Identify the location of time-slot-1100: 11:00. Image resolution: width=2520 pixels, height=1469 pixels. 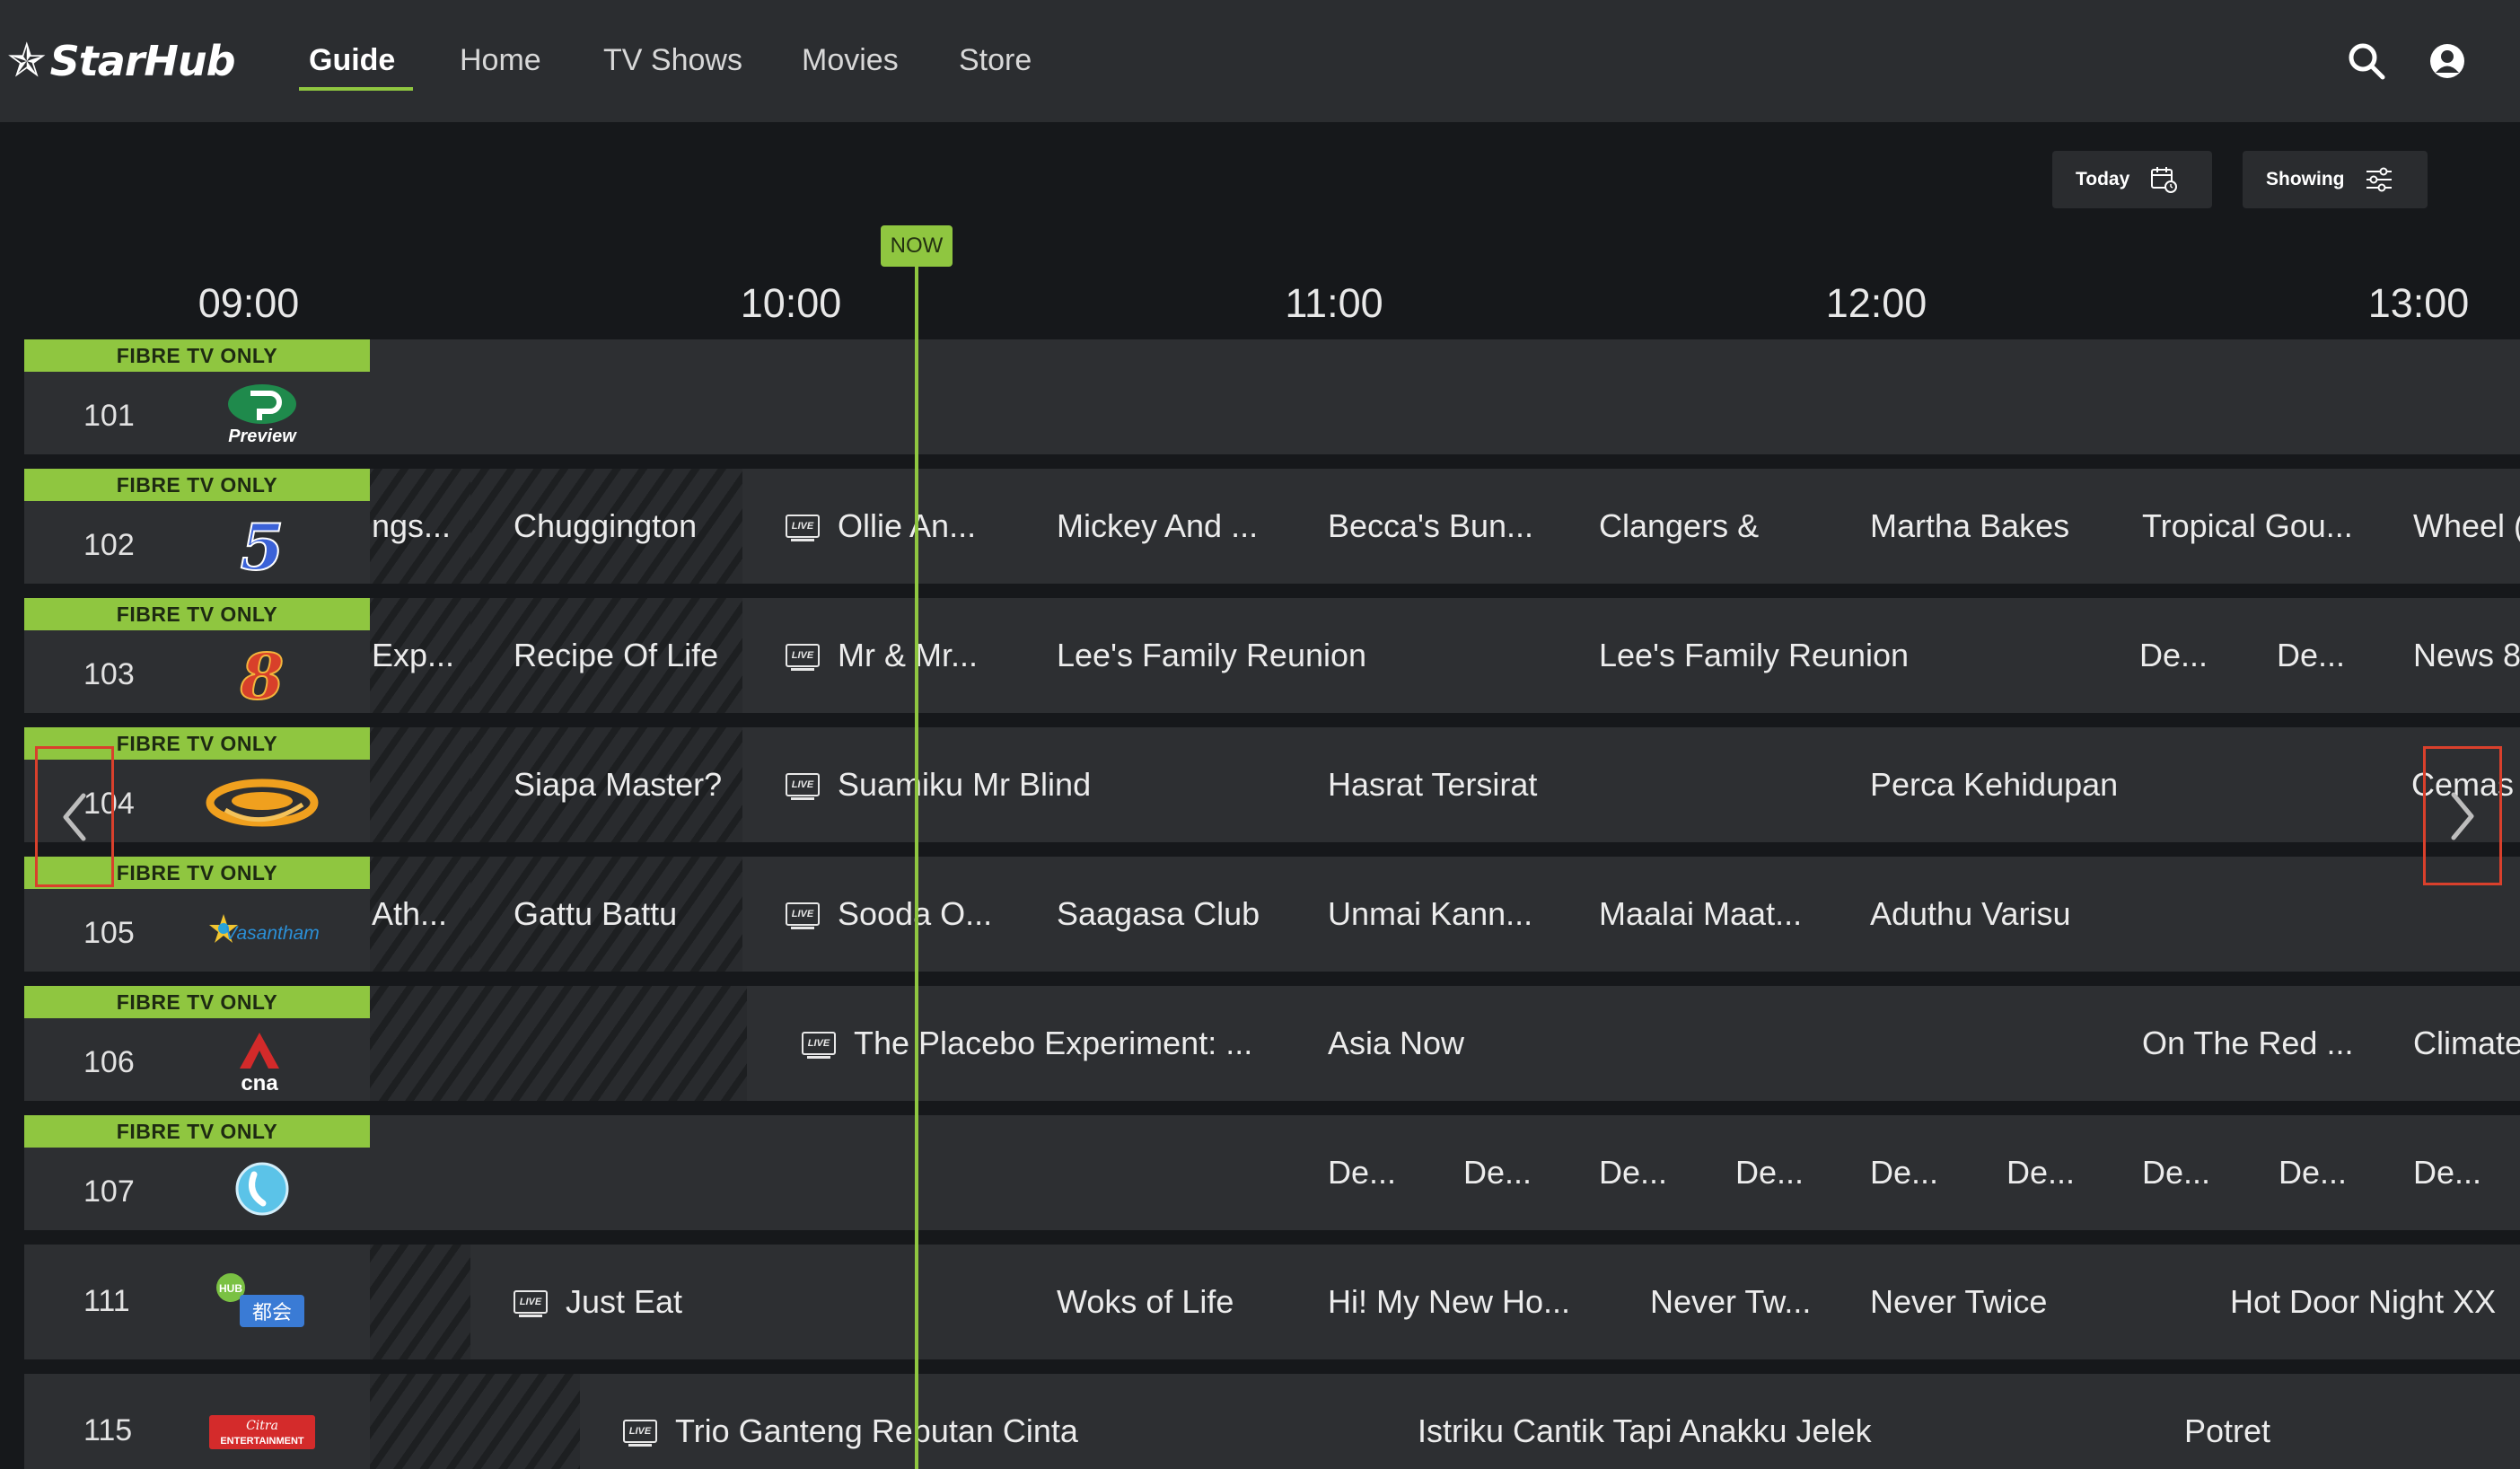
(1334, 303).